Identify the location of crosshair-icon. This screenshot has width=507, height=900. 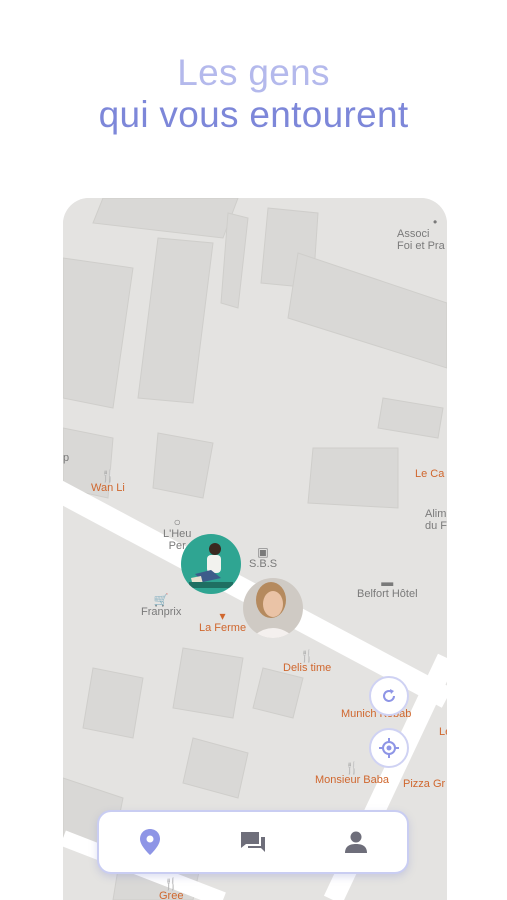
(389, 748).